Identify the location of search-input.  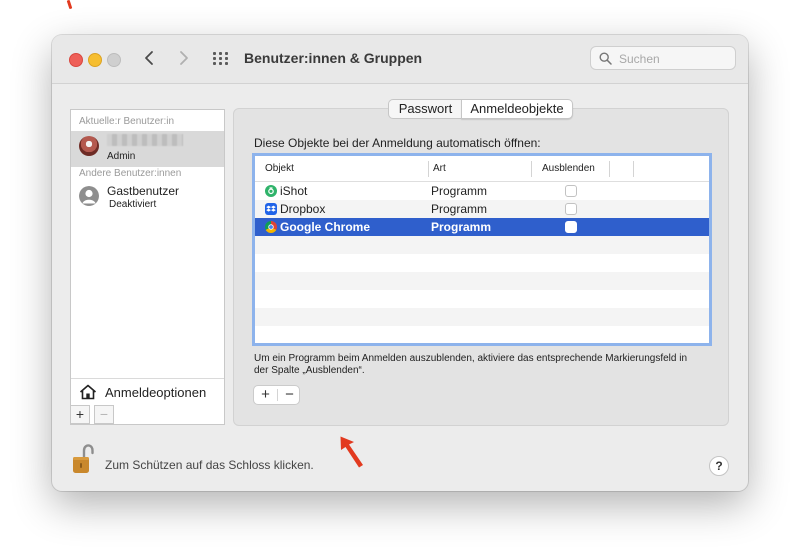
(675, 59).